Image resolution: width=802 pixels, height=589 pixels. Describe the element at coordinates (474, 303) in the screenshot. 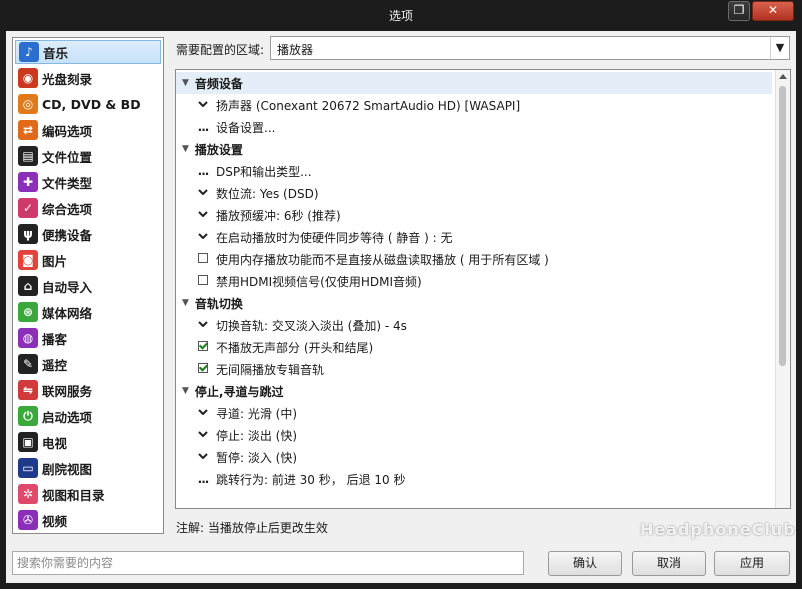

I see `section-header: ▼ 音轨切换` at that location.